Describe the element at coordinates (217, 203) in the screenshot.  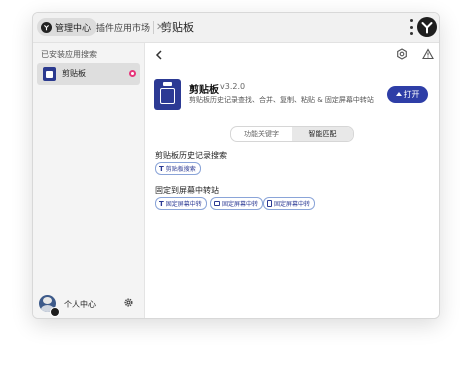
I see `image-icon` at that location.